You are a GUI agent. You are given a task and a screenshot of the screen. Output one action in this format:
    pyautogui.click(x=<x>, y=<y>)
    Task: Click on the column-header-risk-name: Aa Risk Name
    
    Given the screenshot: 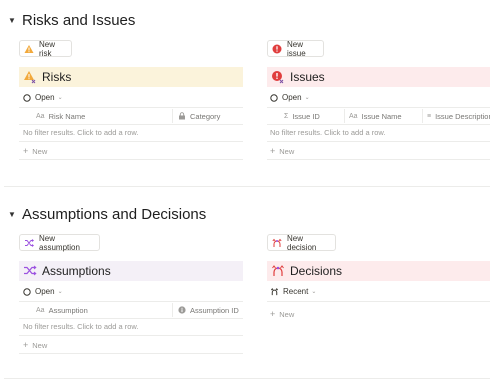 What is the action you would take?
    pyautogui.click(x=60, y=116)
    